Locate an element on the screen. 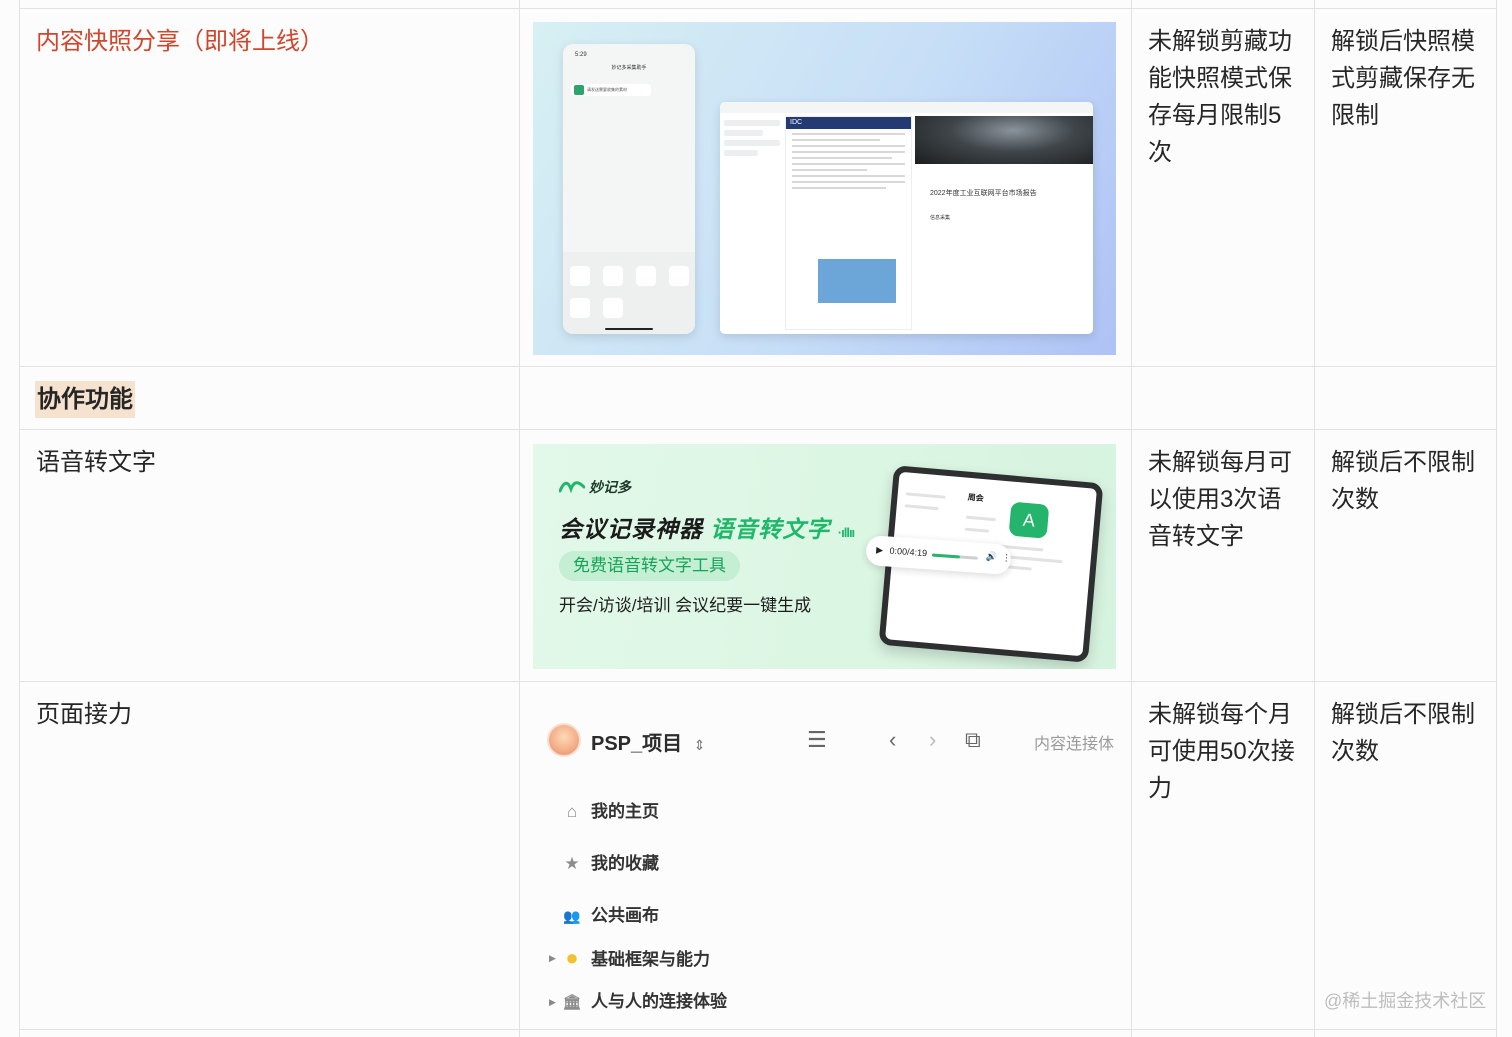  browser-toolbar is located at coordinates (906, 107).